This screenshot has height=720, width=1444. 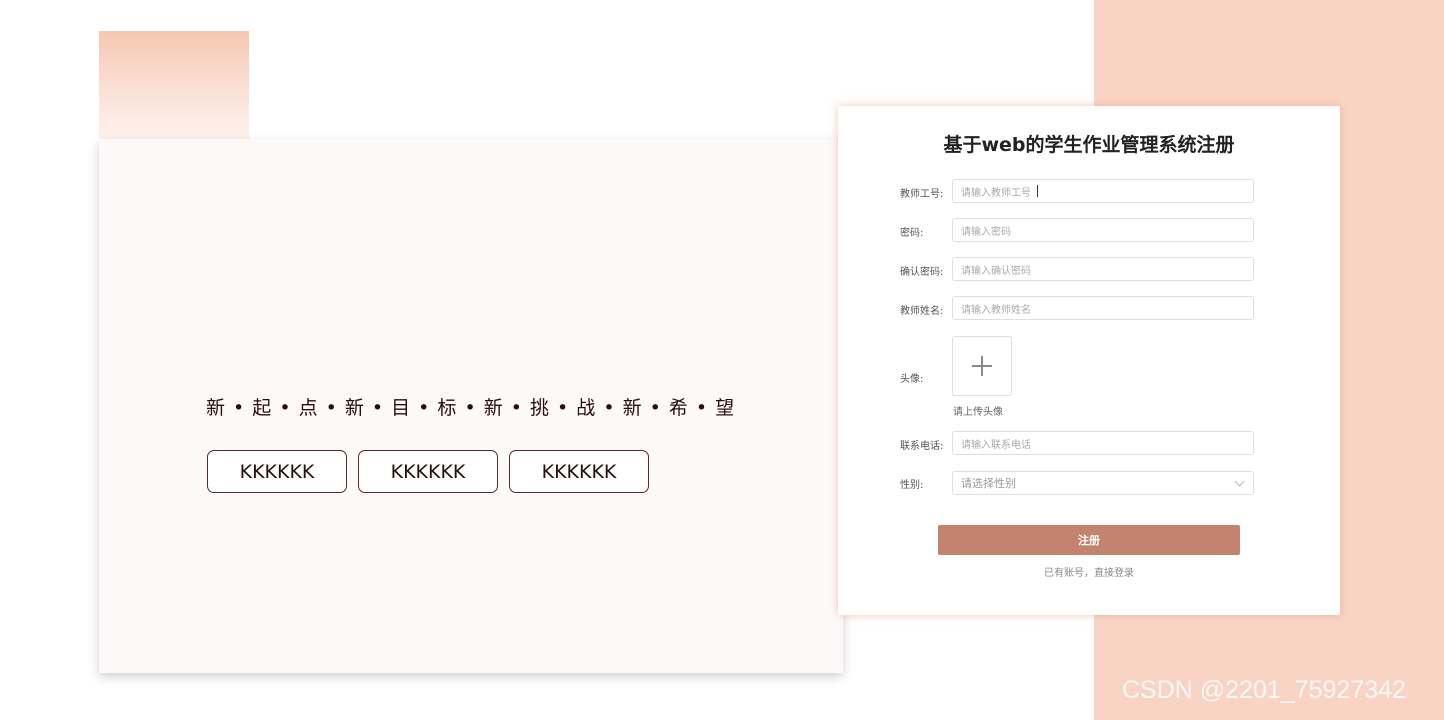 What do you see at coordinates (1089, 145) in the screenshot?
I see `form-title: 基于web的学生作业管理系统注册` at bounding box center [1089, 145].